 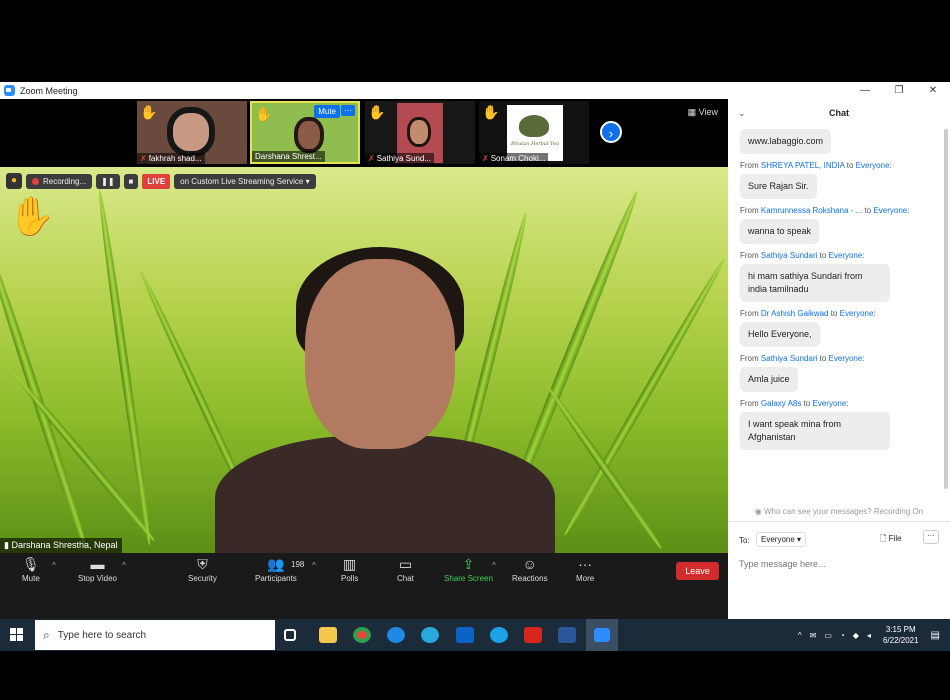 What do you see at coordinates (795, 313) in the screenshot?
I see `sender-name: Dr Ashish Gaikwad` at bounding box center [795, 313].